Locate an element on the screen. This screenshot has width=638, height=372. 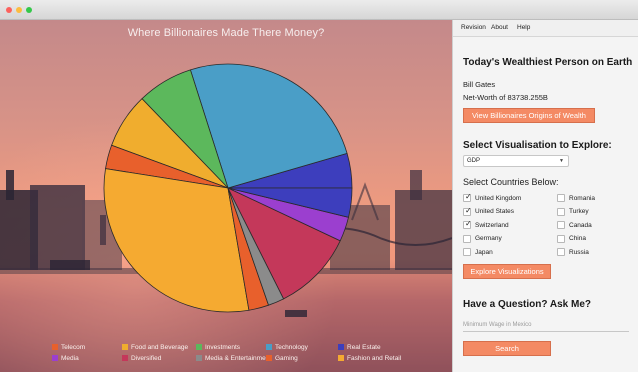
visualisation-select: GDP ▼ is located at coordinates (516, 161).